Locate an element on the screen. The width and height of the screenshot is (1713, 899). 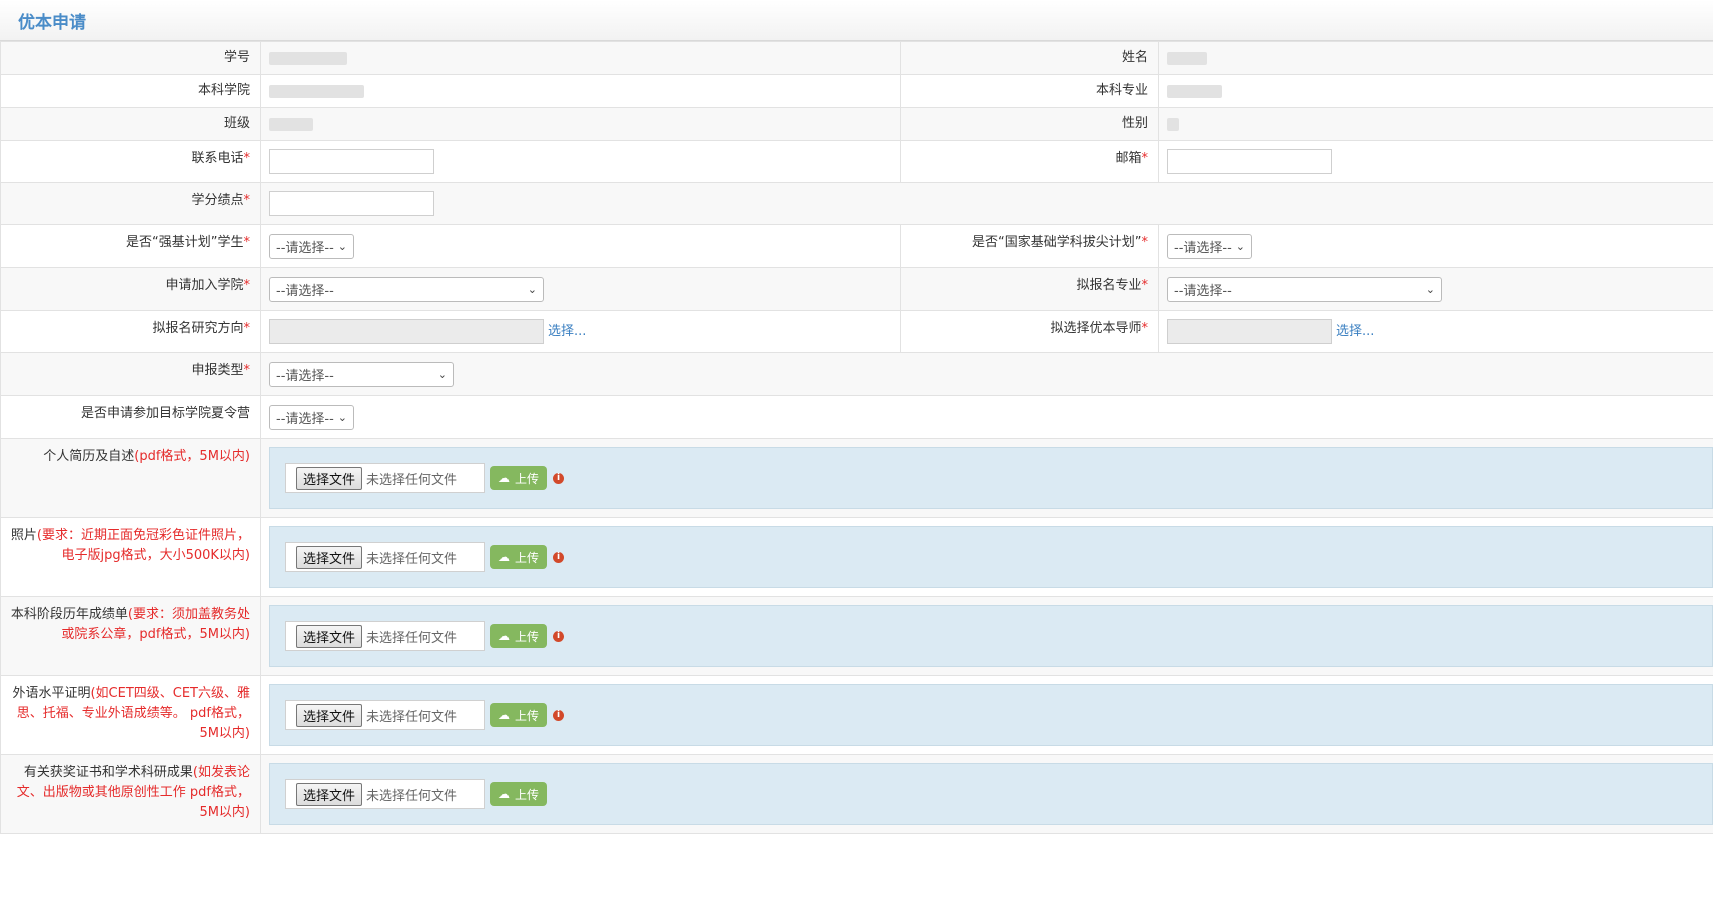
upload-box: 选择文件 未选择任何文件 ☁ 上传 is located at coordinates (991, 794).